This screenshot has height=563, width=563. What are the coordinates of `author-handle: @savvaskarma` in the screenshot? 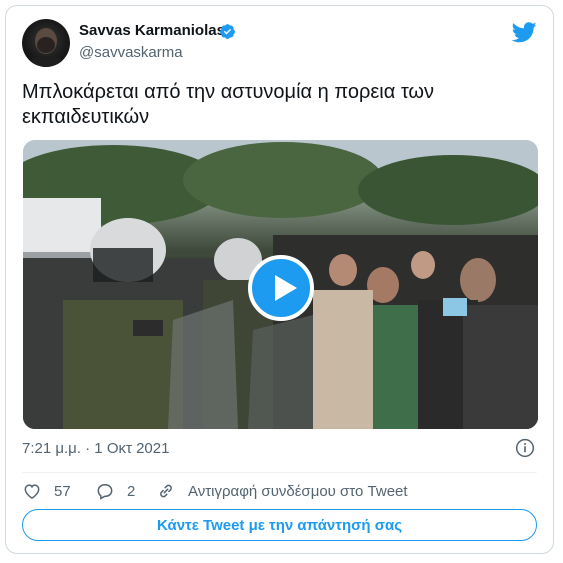 It's located at (131, 52).